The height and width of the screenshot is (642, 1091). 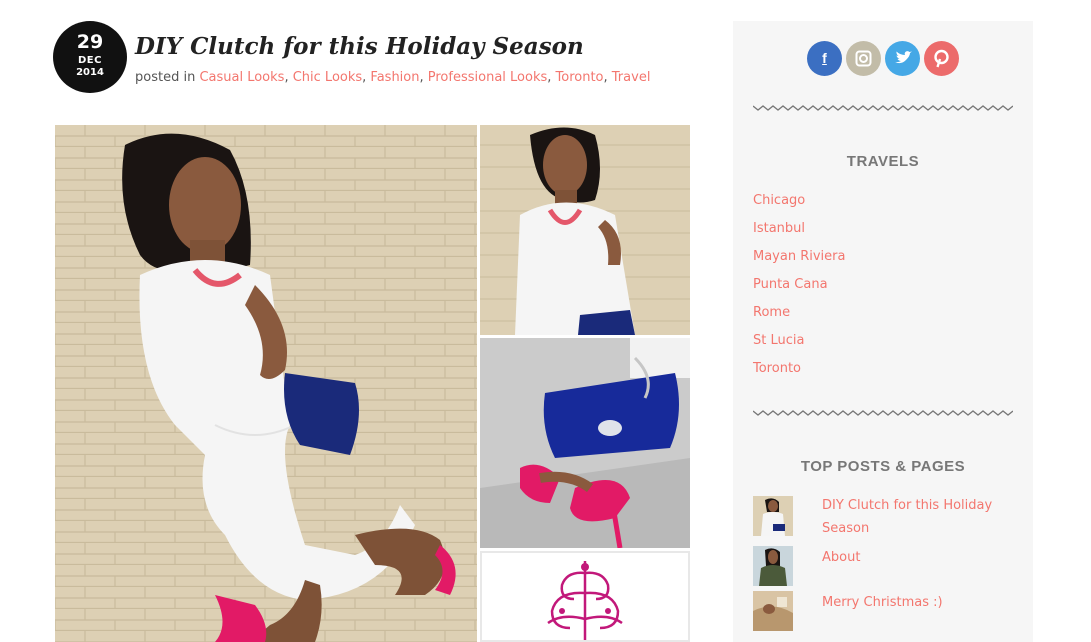 I want to click on list-item: Mayan Riviera, so click(x=799, y=261).